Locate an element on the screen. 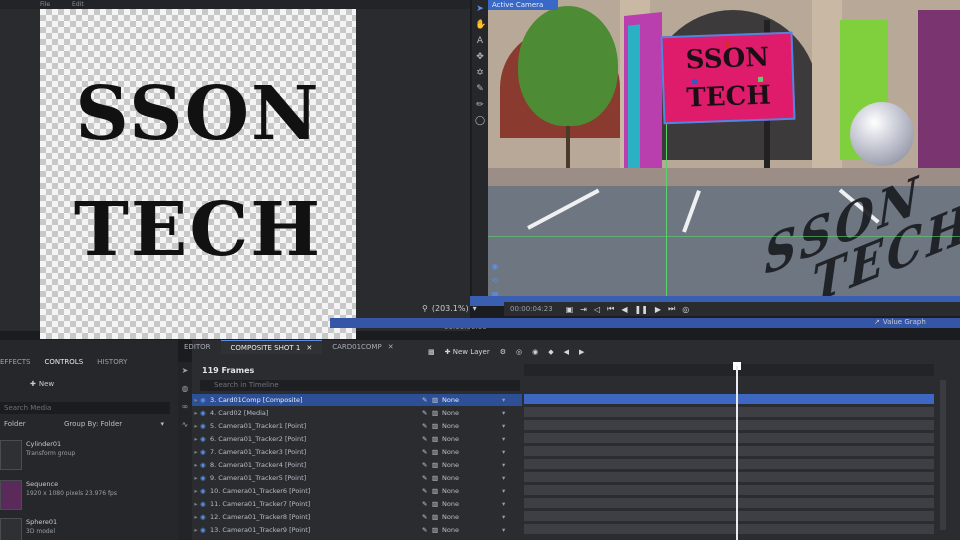 This screenshot has height=540, width=960. in-point-icon: ⇥ is located at coordinates (583, 309).